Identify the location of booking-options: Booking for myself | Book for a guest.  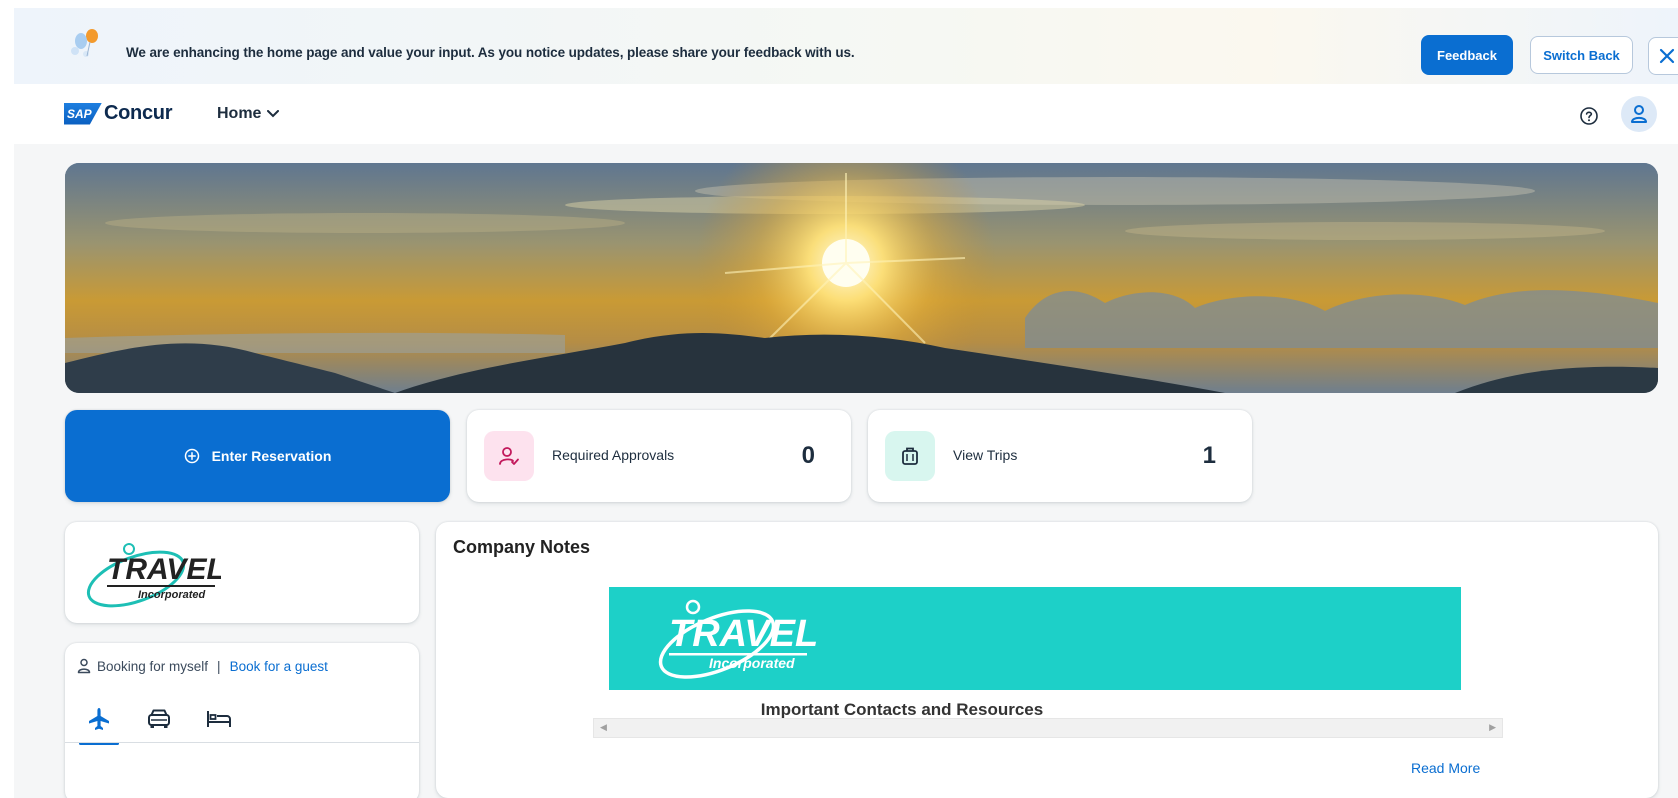
(202, 666).